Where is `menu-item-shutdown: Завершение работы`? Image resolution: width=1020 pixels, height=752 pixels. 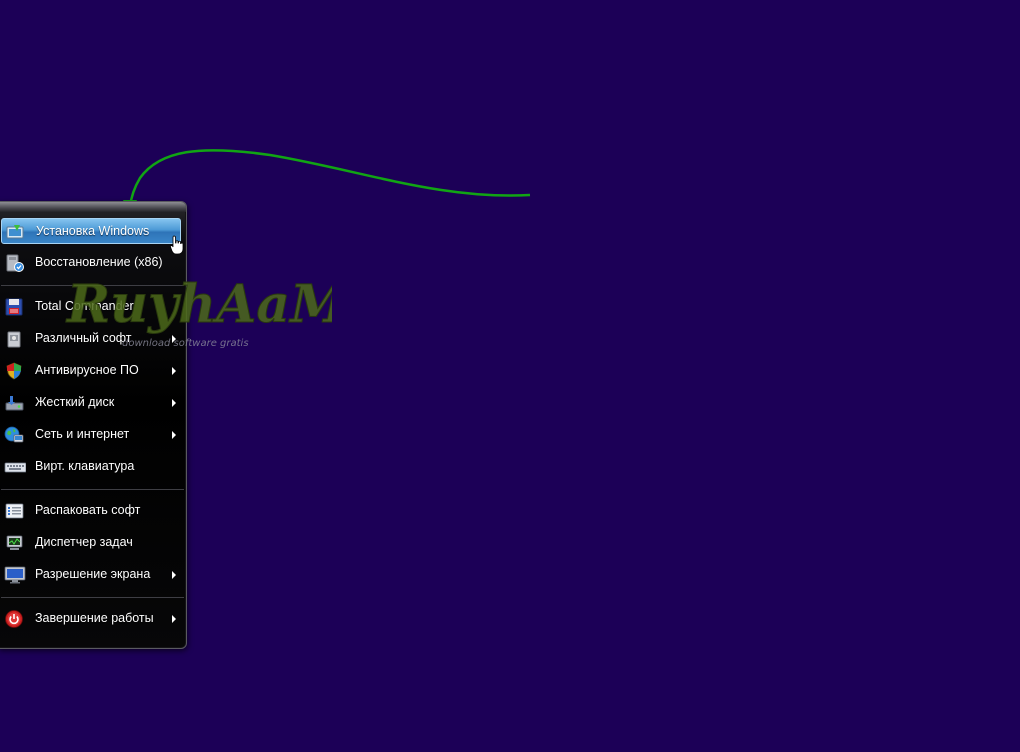
menu-item-shutdown: Завершение работы is located at coordinates (91, 619).